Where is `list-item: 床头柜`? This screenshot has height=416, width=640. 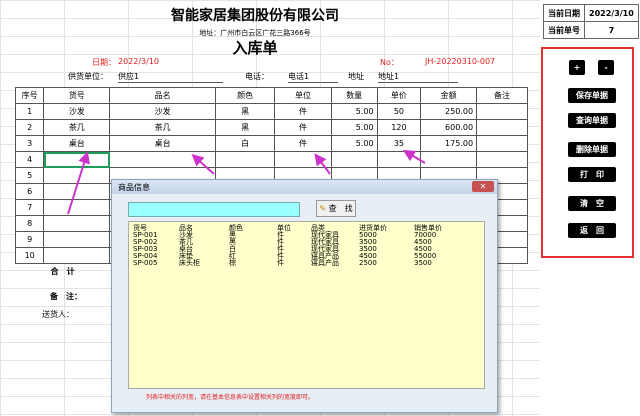 list-item: 床头柜 is located at coordinates (189, 263).